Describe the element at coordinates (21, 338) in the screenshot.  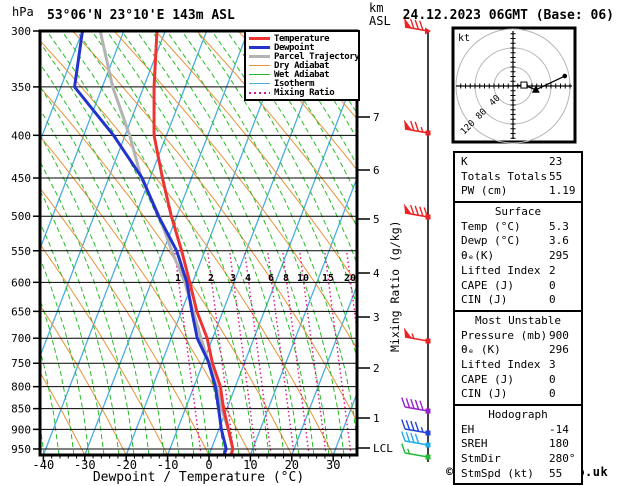
I see `pressure-tick-label: 700` at that location.